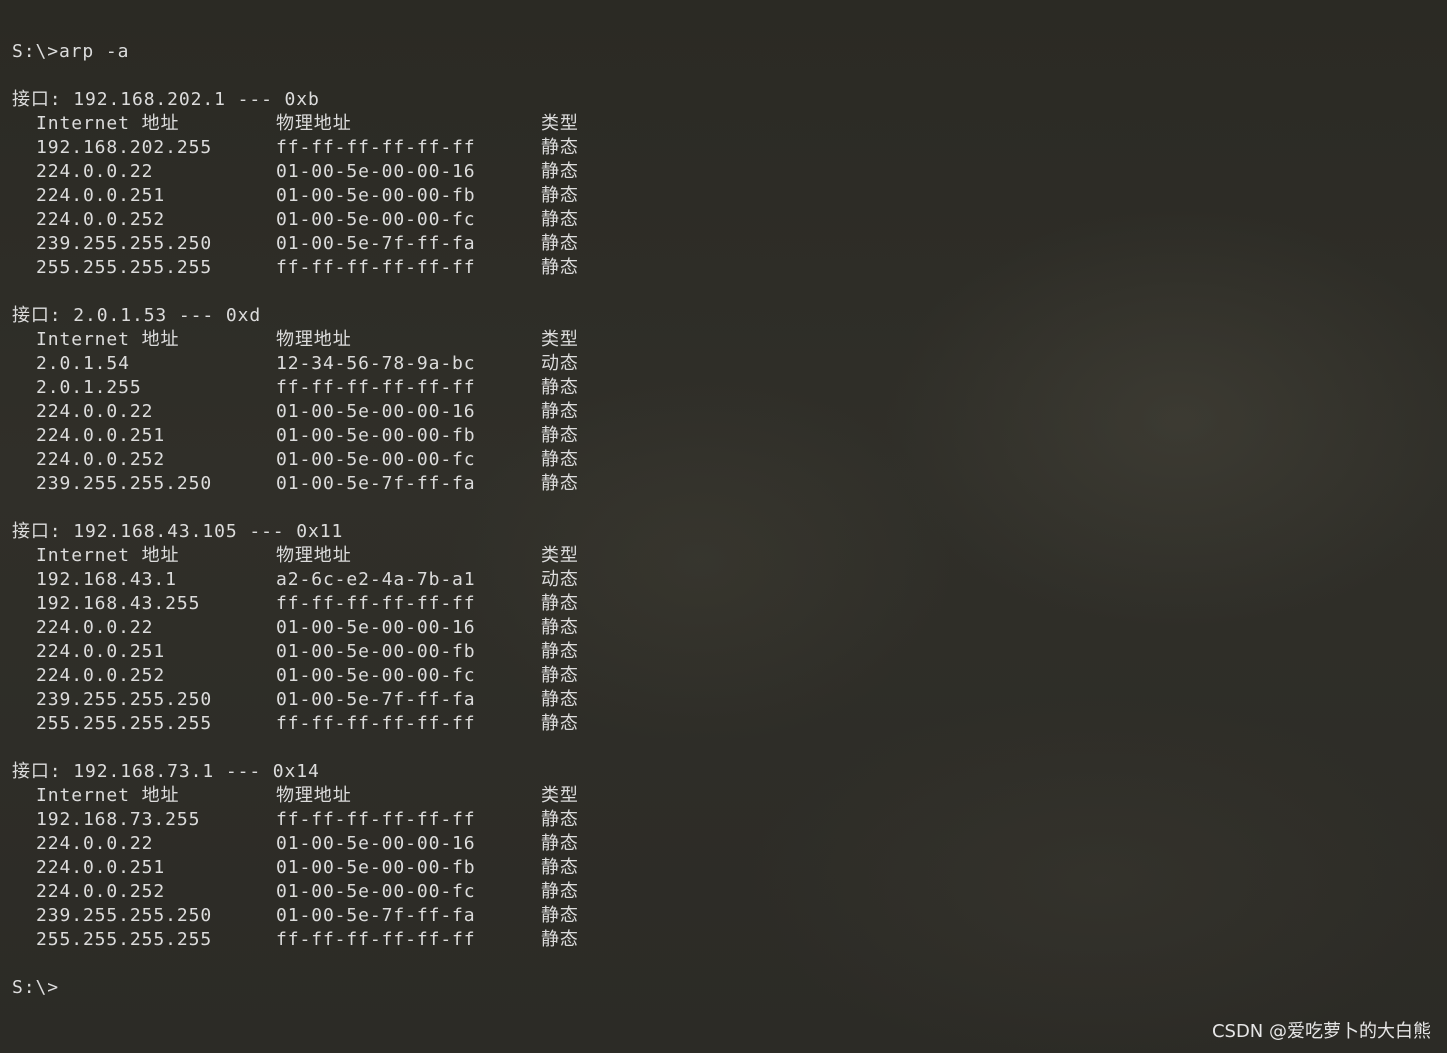 Image resolution: width=1447 pixels, height=1053 pixels. I want to click on csdn-watermark: CSDN @爱吃萝卜的大白熊, so click(1321, 1031).